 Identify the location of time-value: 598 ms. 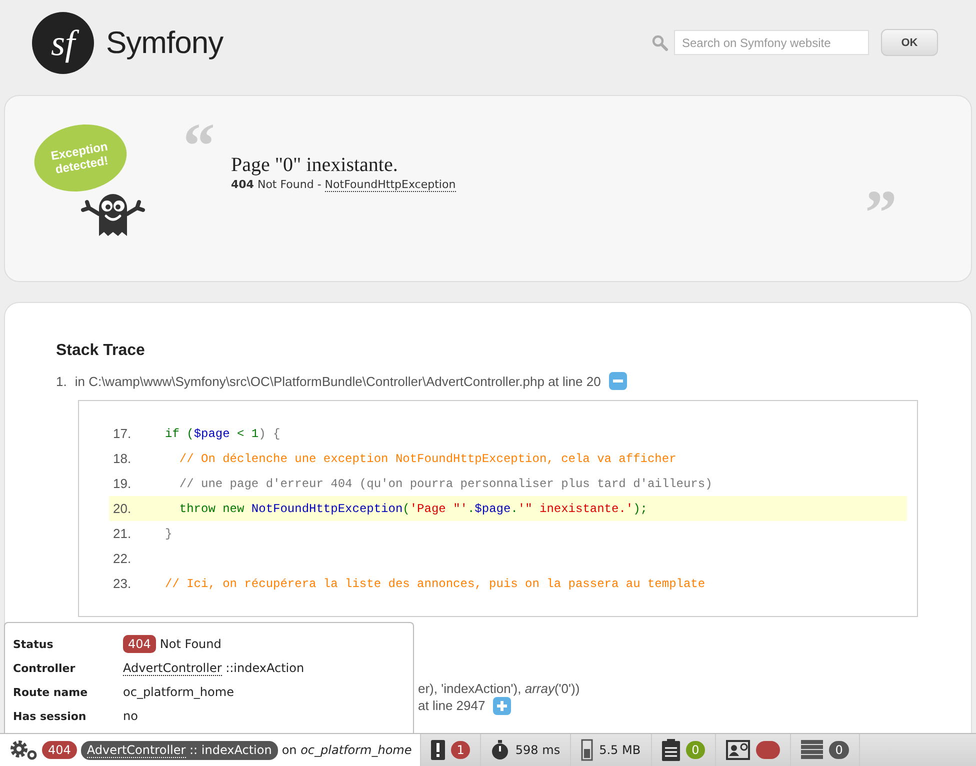
(537, 750).